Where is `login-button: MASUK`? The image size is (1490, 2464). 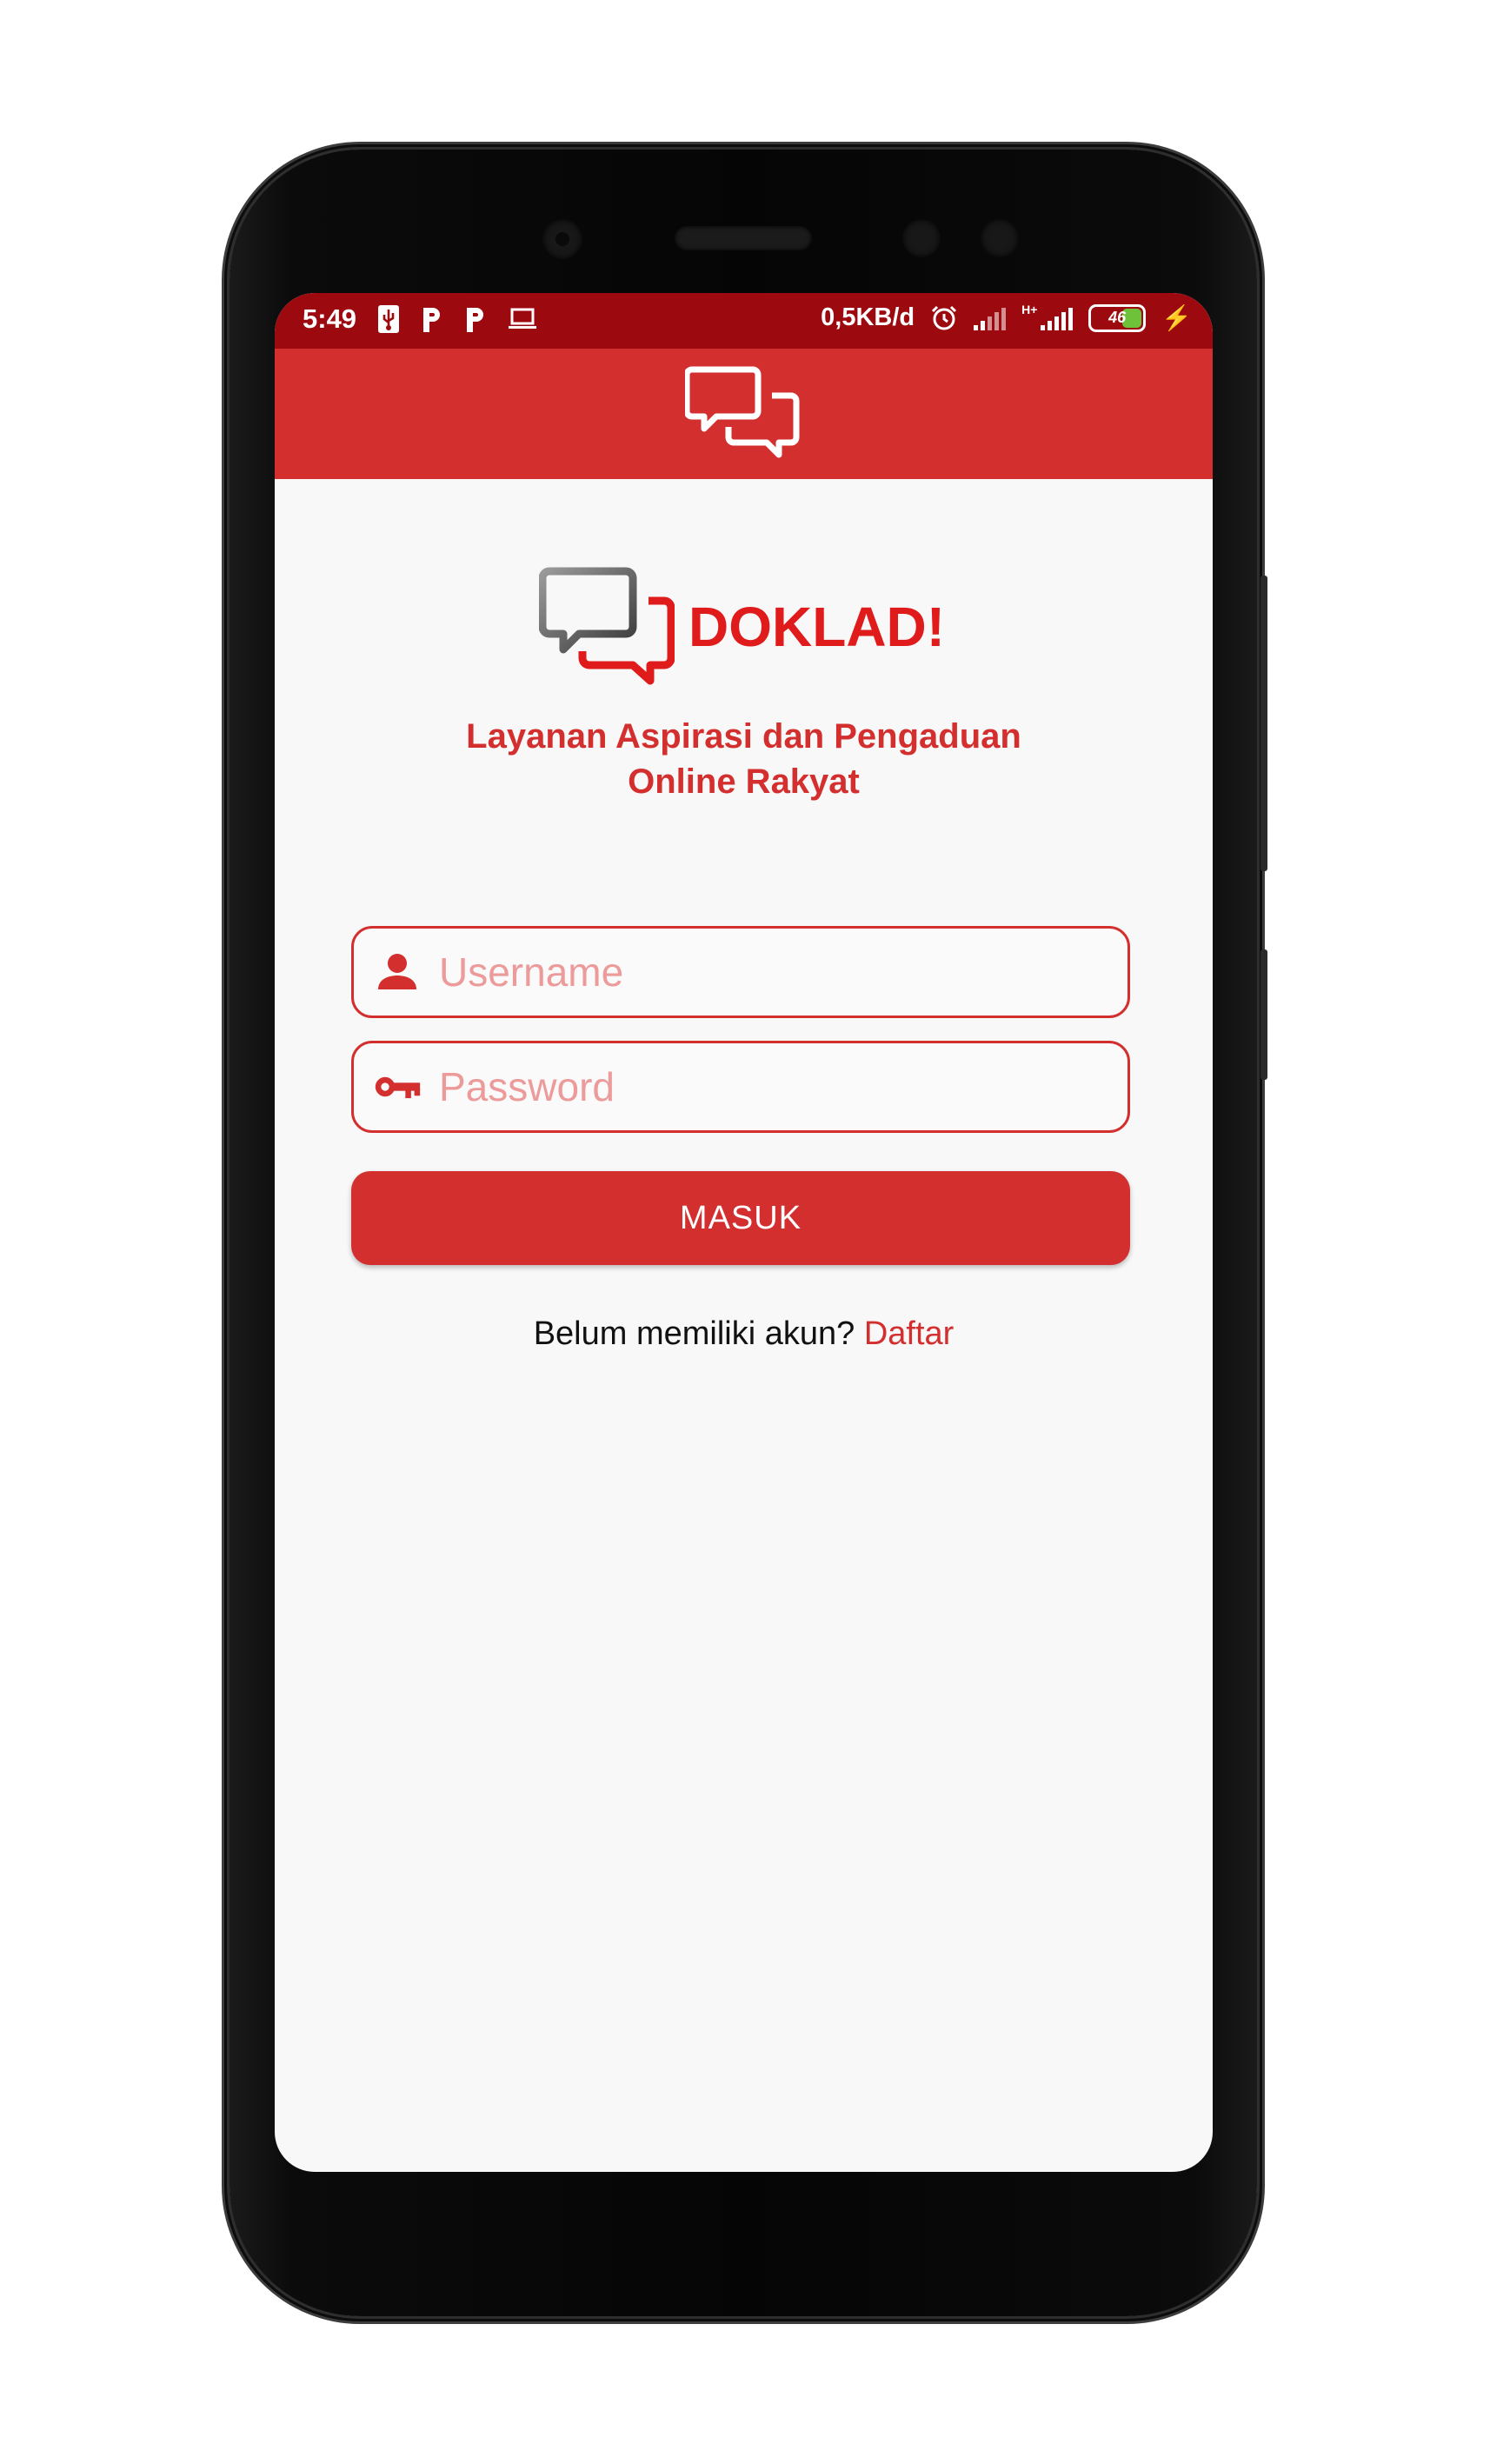
login-button: MASUK is located at coordinates (740, 1218).